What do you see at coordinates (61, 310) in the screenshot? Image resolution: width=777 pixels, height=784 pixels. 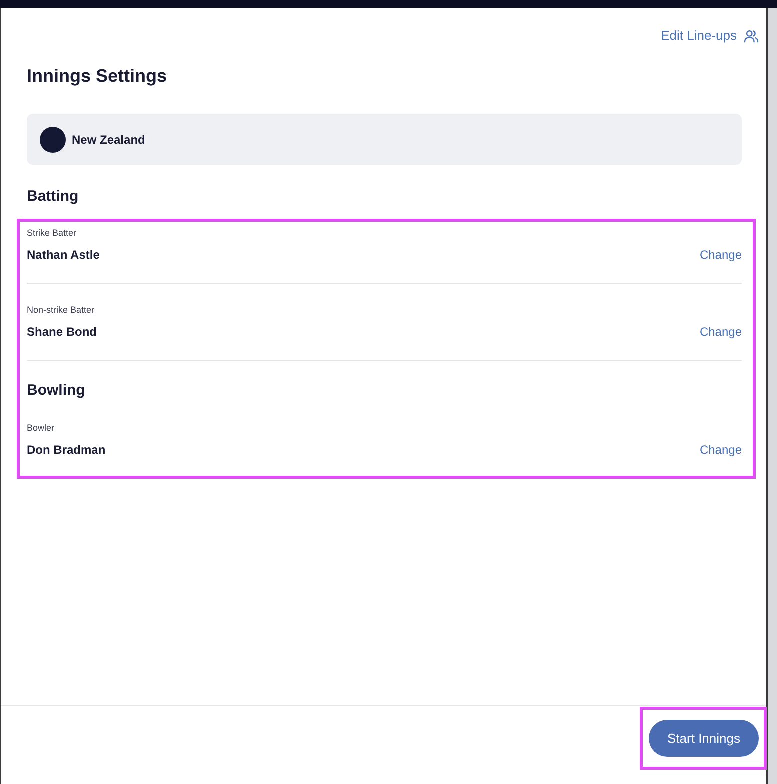 I see `role-label: Non-strike Batter` at bounding box center [61, 310].